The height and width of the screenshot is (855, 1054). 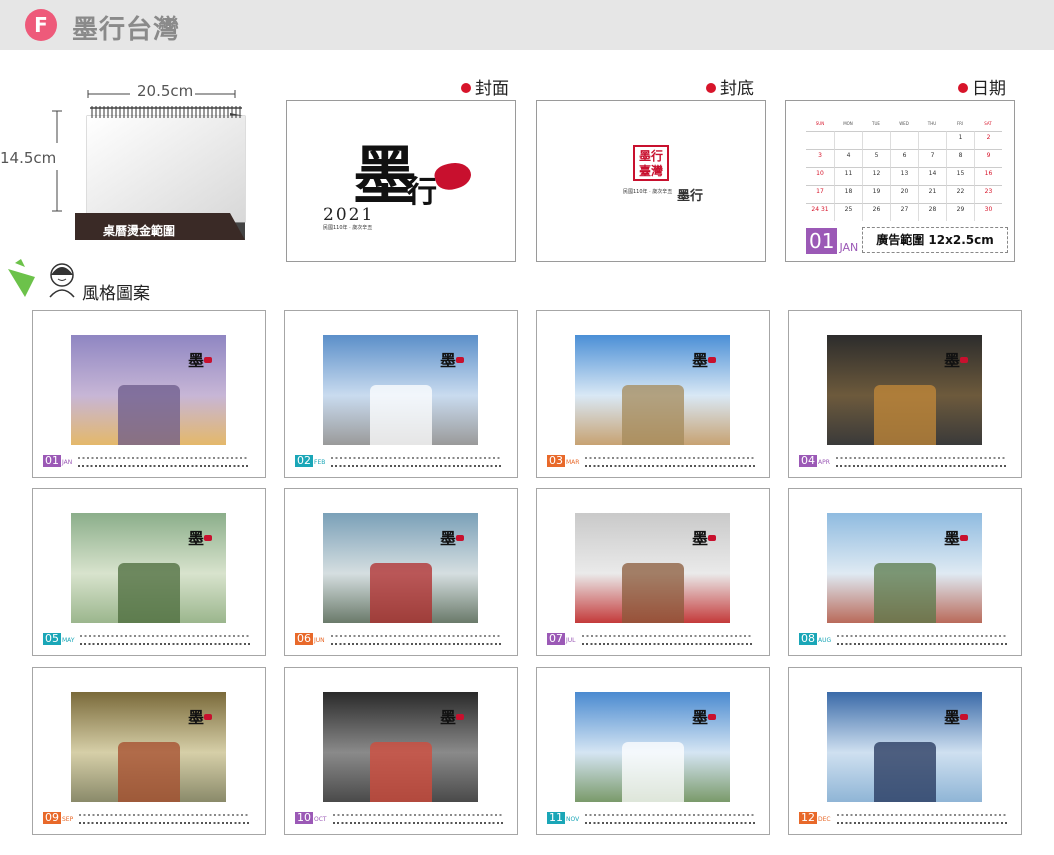 What do you see at coordinates (822, 241) in the screenshot?
I see `date-month-number: 01` at bounding box center [822, 241].